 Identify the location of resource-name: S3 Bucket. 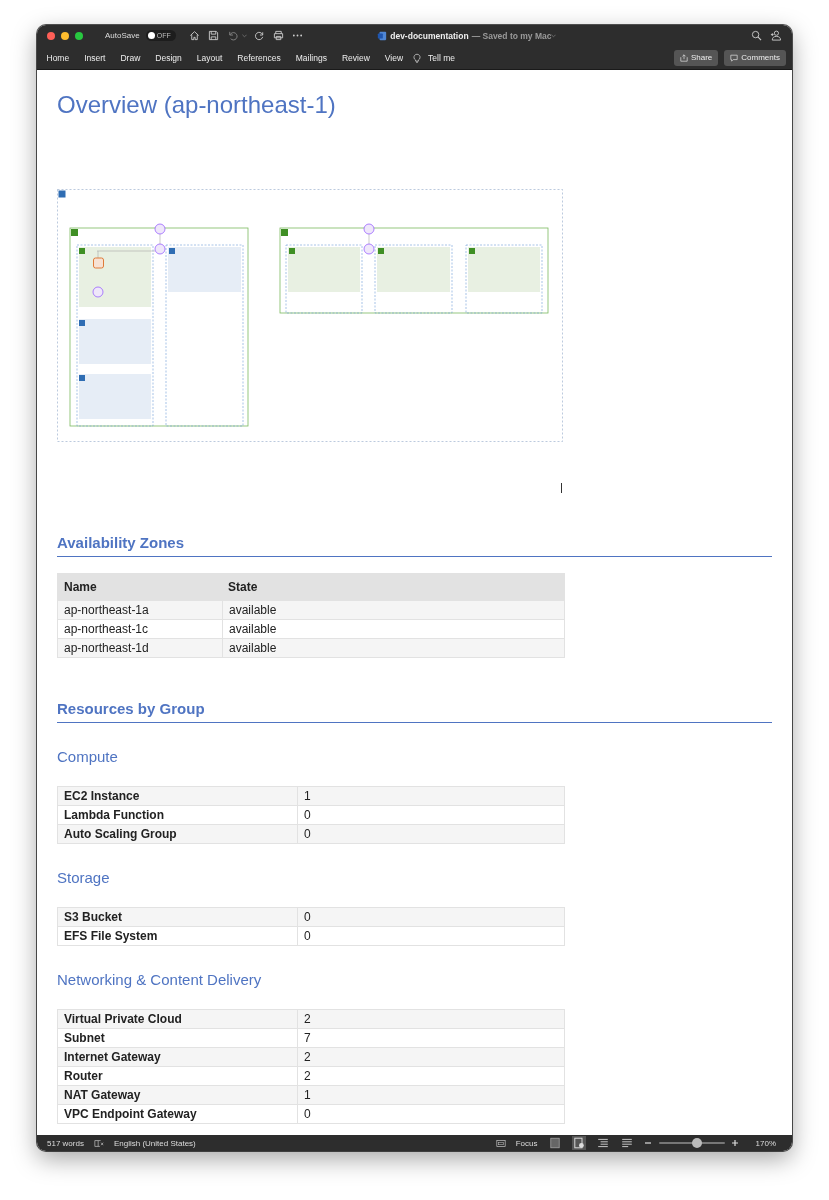
(178, 917).